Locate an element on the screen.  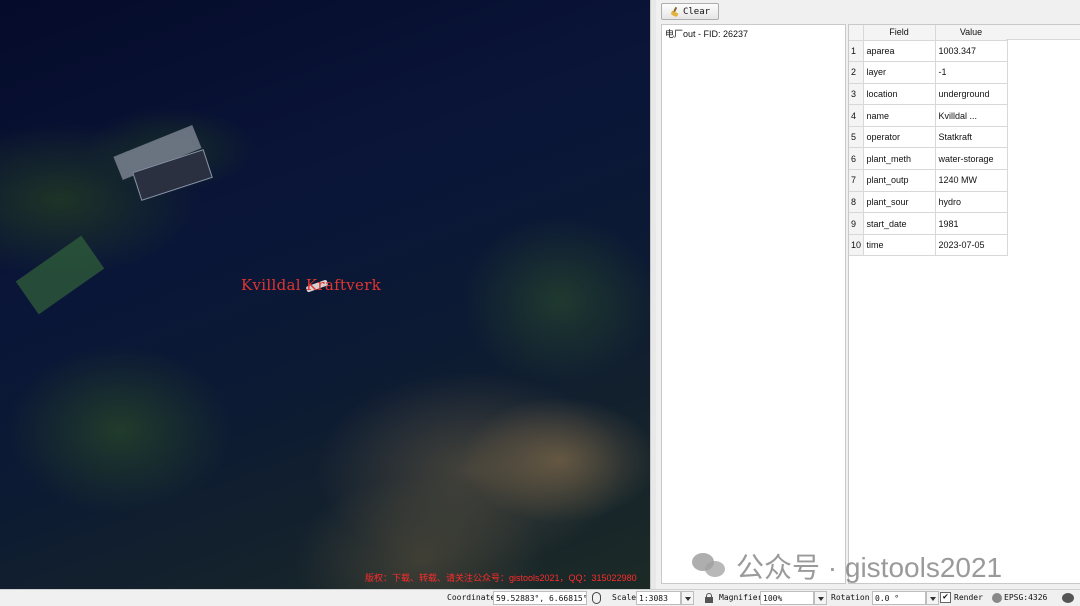
row-number: 1 is located at coordinates (856, 51).